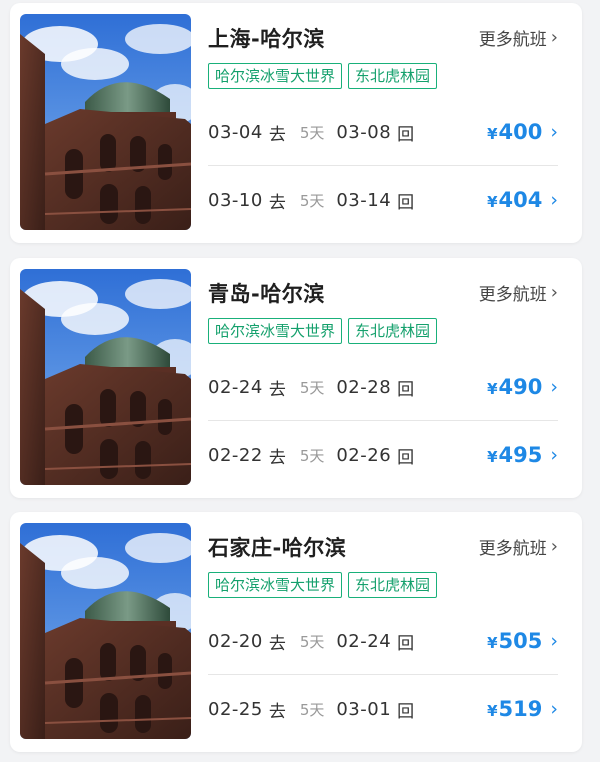 The width and height of the screenshot is (600, 762). I want to click on depart-date: 03-04, so click(235, 132).